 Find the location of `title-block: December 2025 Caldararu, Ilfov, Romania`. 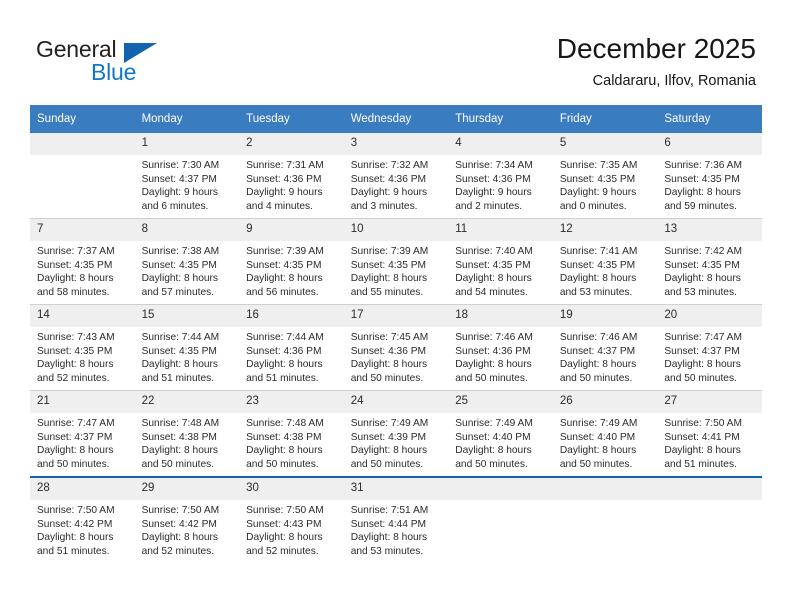

title-block: December 2025 Caldararu, Ilfov, Romania is located at coordinates (656, 62).